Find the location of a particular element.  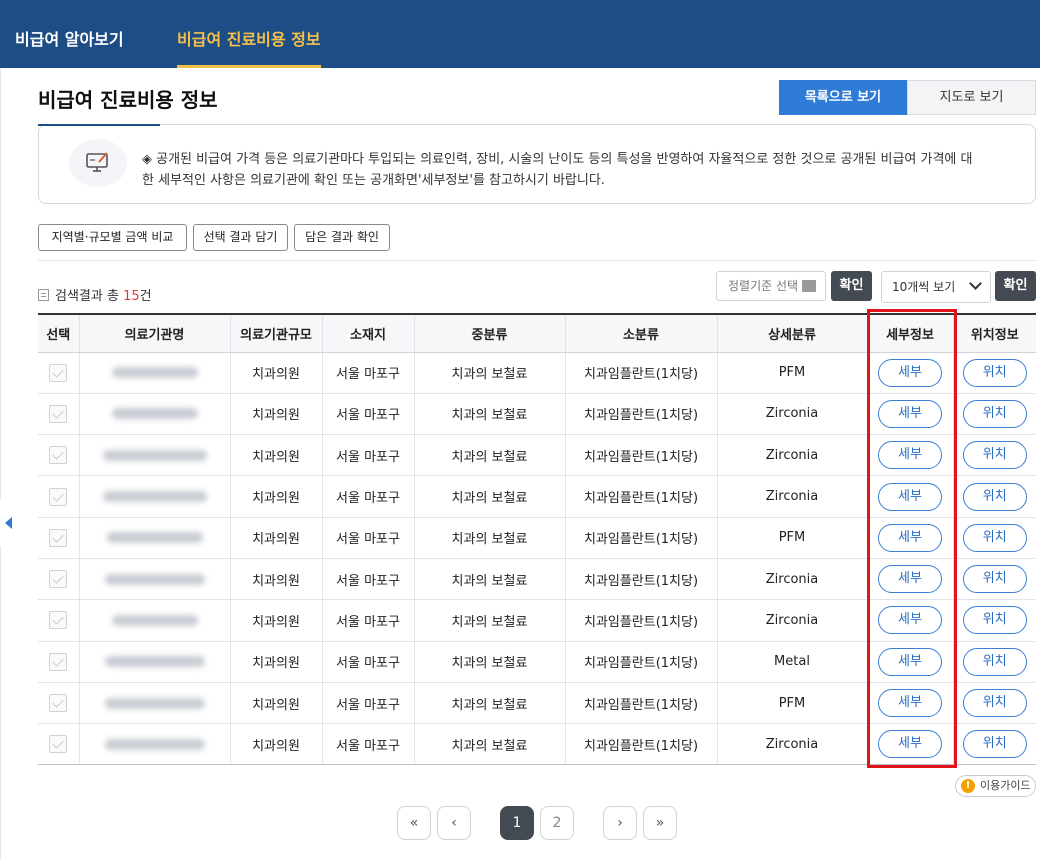

divider is located at coordinates (537, 260).